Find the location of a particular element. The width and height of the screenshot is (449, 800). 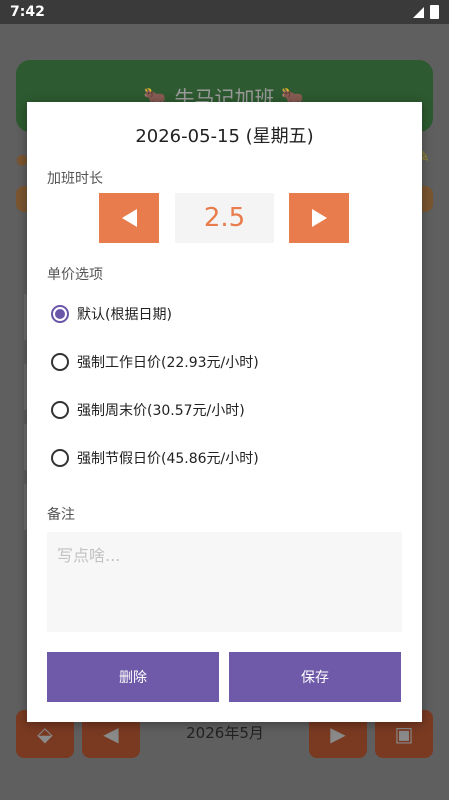

save-button: 保存 is located at coordinates (315, 677).